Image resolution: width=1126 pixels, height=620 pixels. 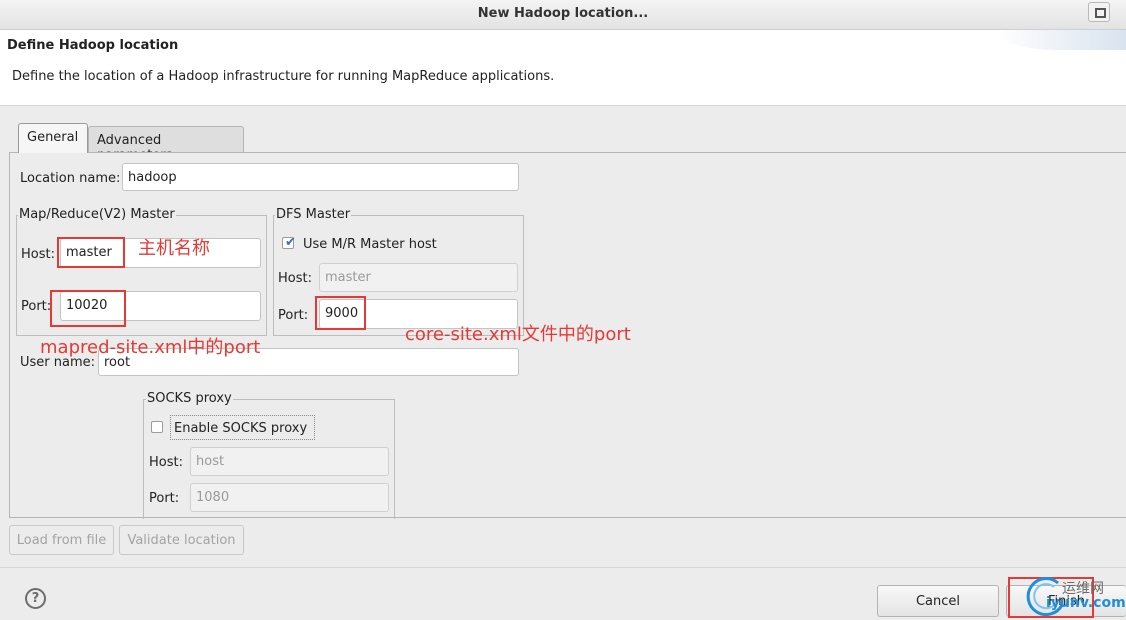 What do you see at coordinates (157, 427) in the screenshot?
I see `enable-socks-checkbox` at bounding box center [157, 427].